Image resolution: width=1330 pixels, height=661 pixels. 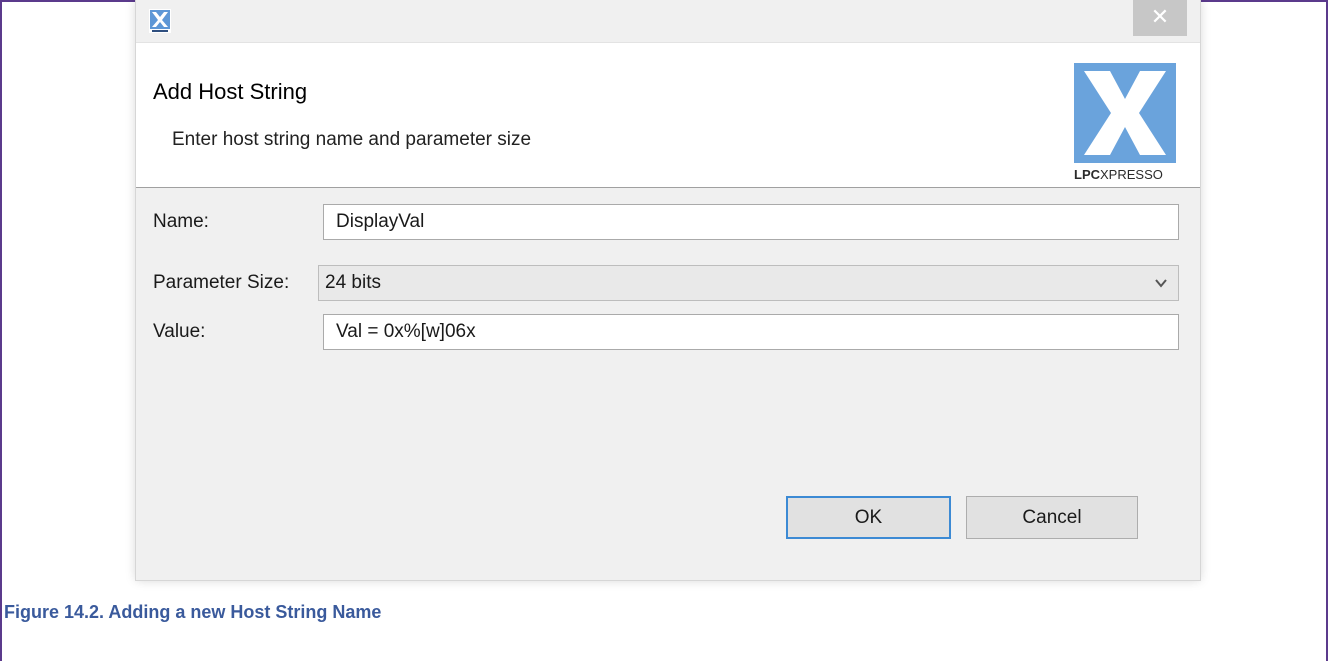 I want to click on dialog-title: Add Host String, so click(x=230, y=91).